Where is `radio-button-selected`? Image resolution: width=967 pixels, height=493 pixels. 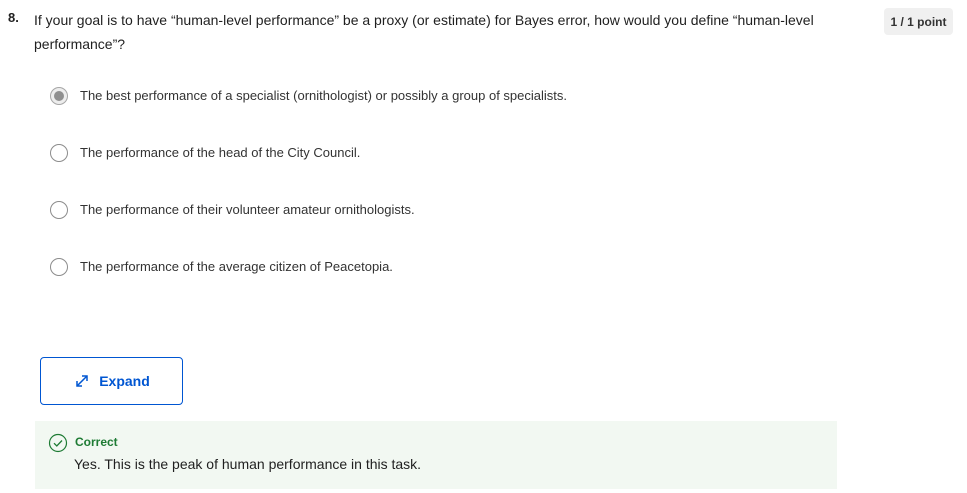
radio-button-selected is located at coordinates (59, 96).